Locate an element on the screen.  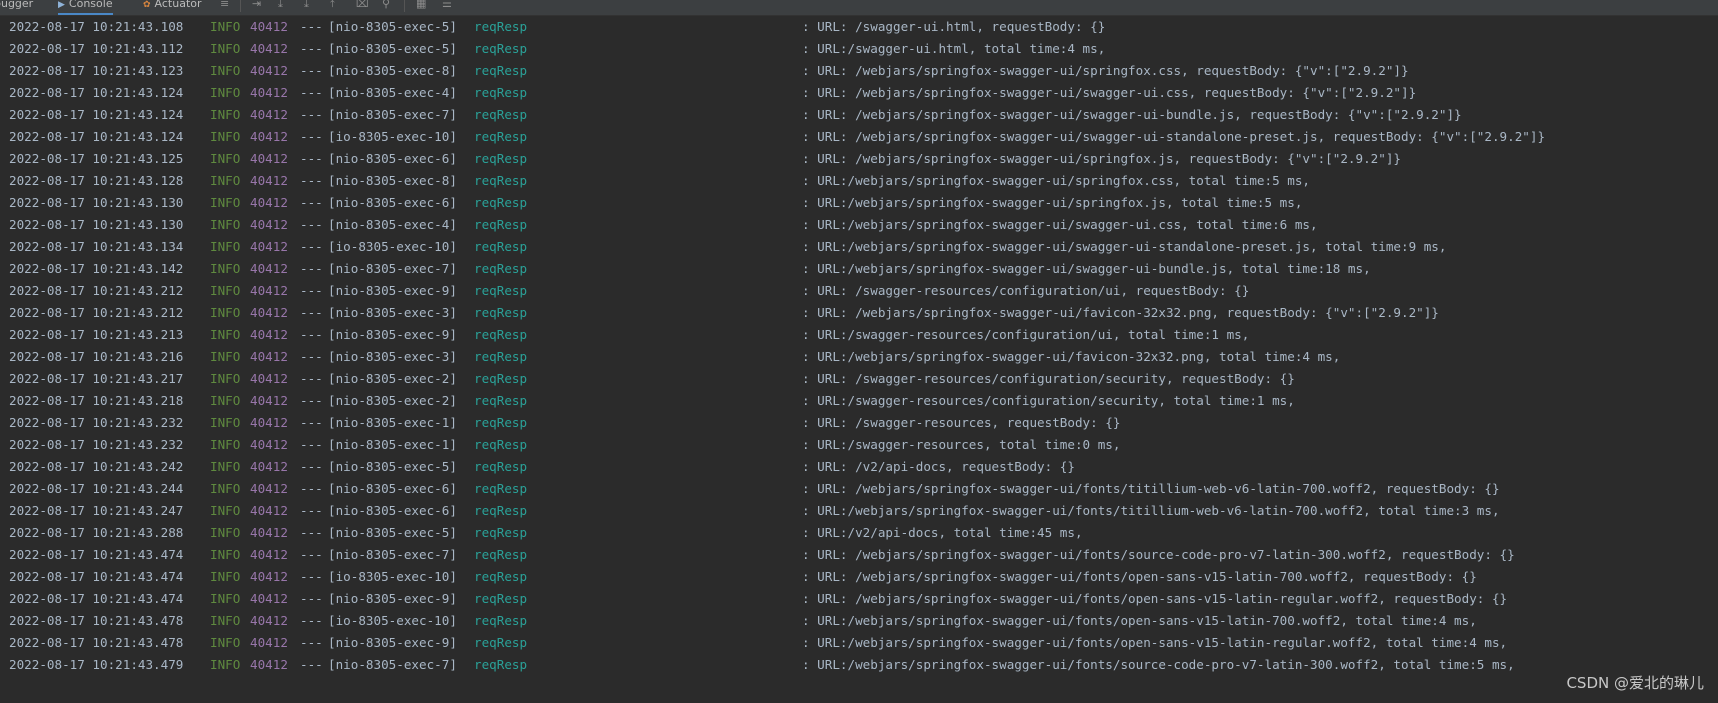
clear-icon: ⌧ is located at coordinates (362, 5).